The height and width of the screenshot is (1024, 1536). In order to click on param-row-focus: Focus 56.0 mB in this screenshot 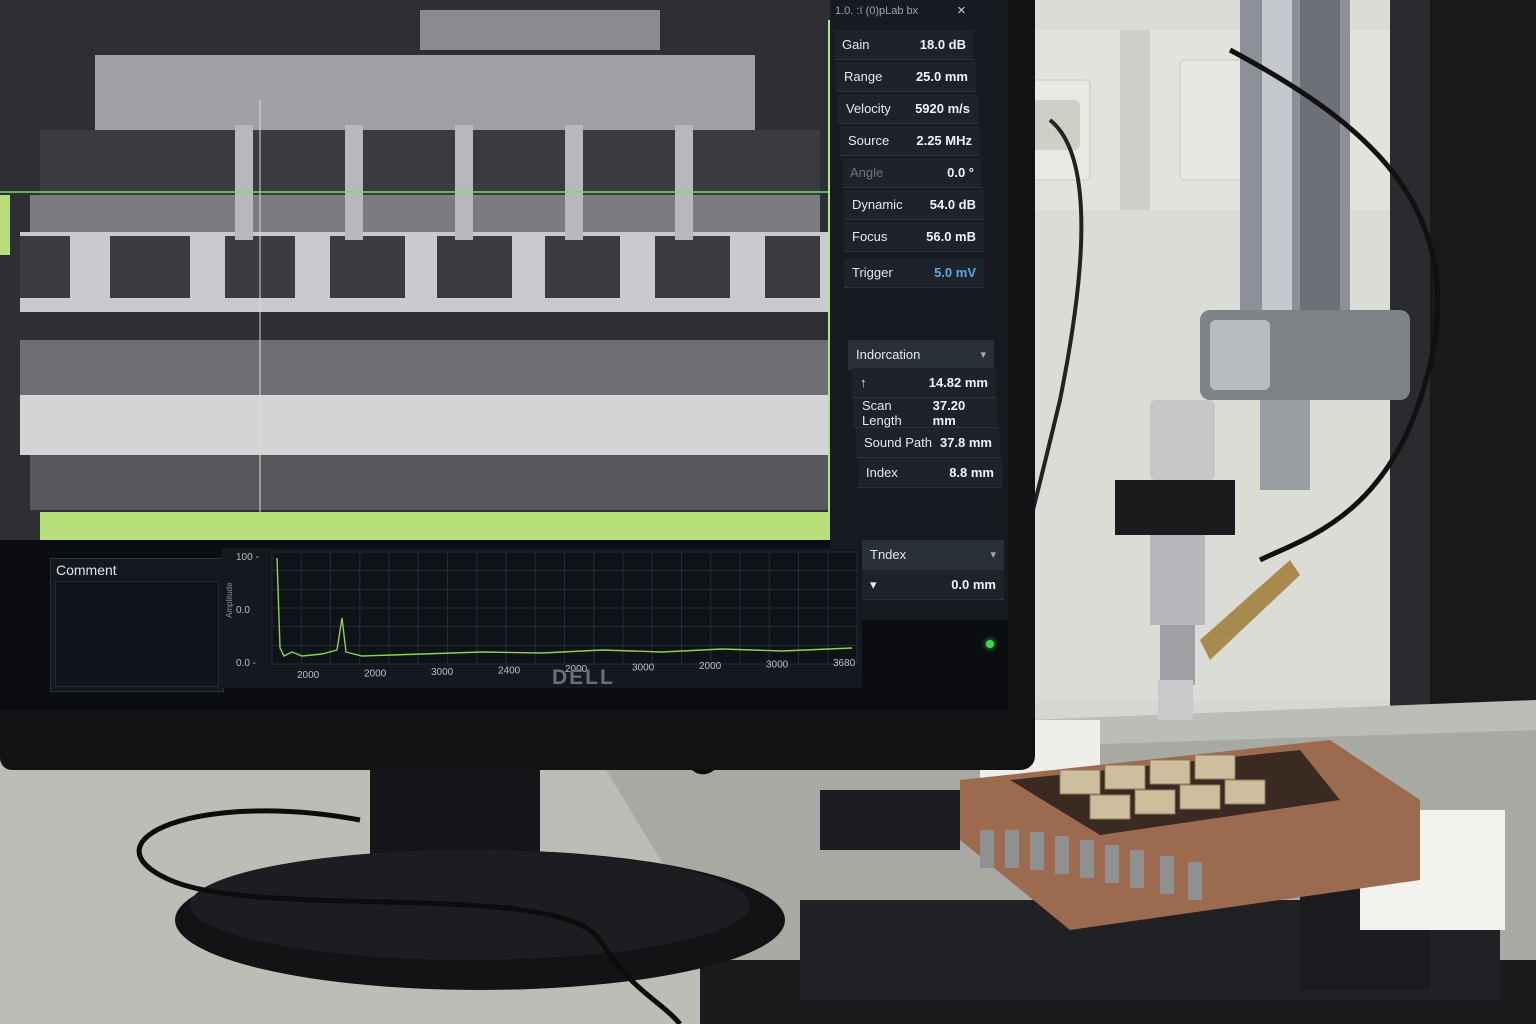, I will do `click(914, 237)`.